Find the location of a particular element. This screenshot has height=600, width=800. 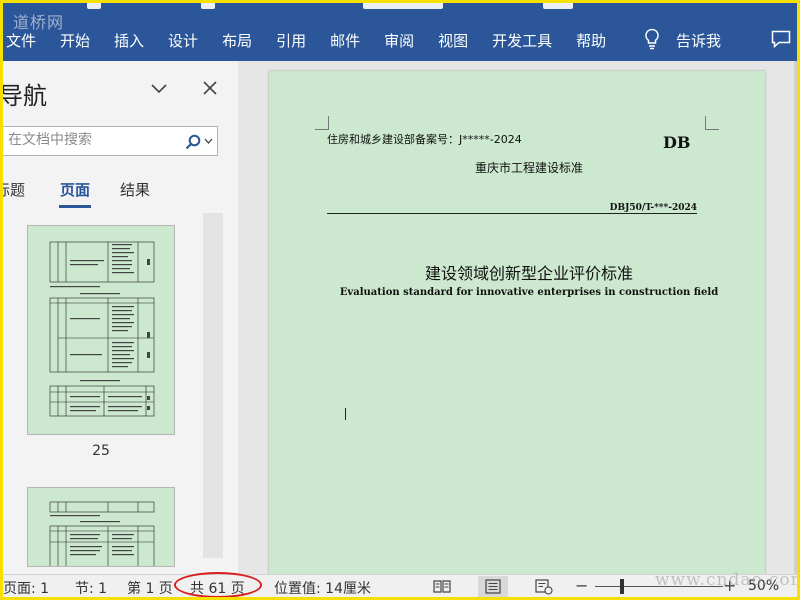

text-cursor is located at coordinates (345, 414).